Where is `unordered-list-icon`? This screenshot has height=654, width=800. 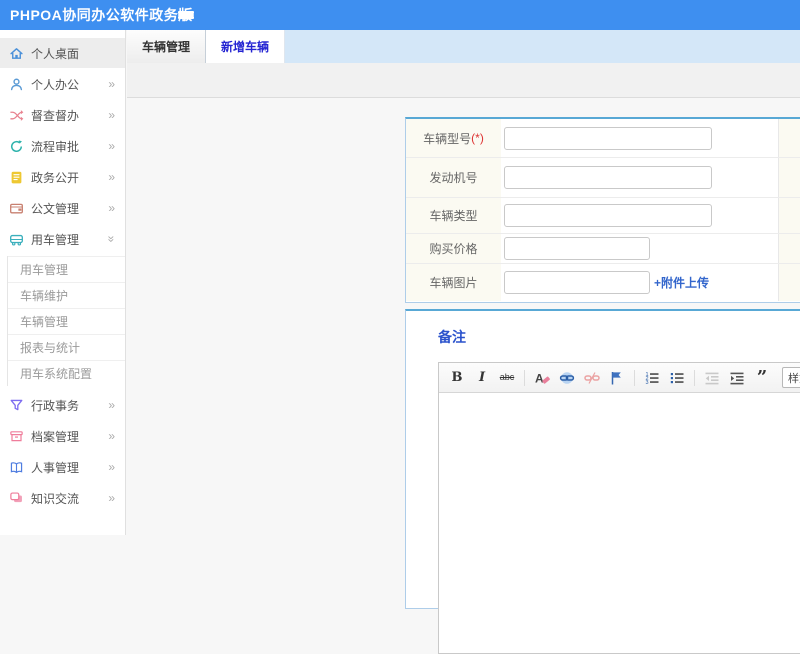 unordered-list-icon is located at coordinates (677, 378).